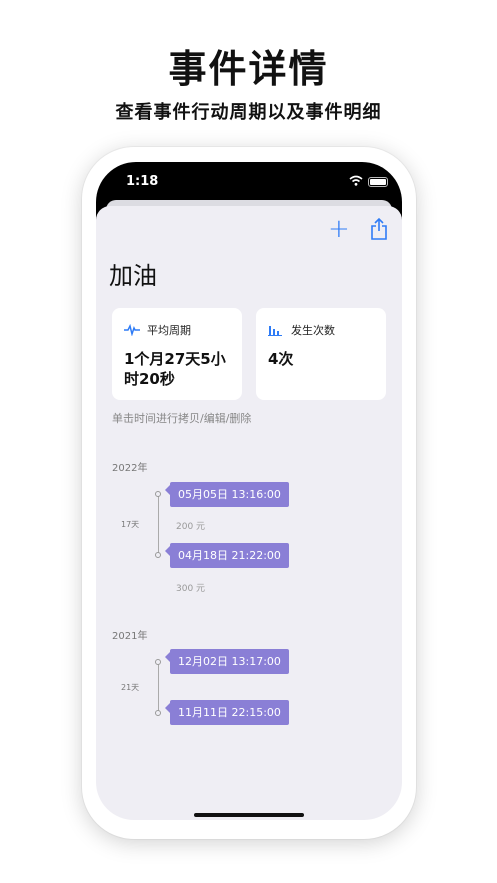  I want to click on status-time: 1:18, so click(142, 181).